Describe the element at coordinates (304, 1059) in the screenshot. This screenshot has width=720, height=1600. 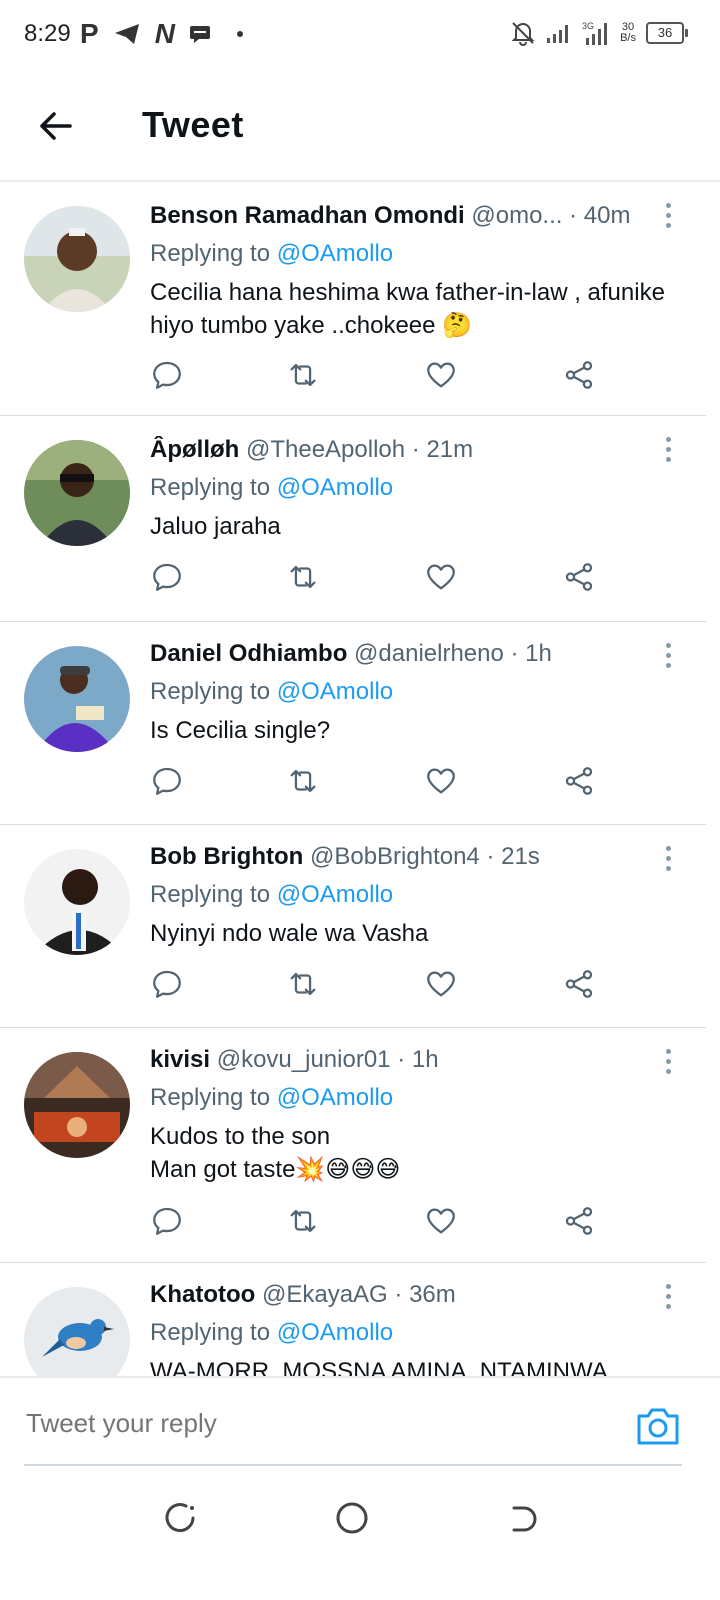
I see `user-handle: @kovu_junior01` at that location.